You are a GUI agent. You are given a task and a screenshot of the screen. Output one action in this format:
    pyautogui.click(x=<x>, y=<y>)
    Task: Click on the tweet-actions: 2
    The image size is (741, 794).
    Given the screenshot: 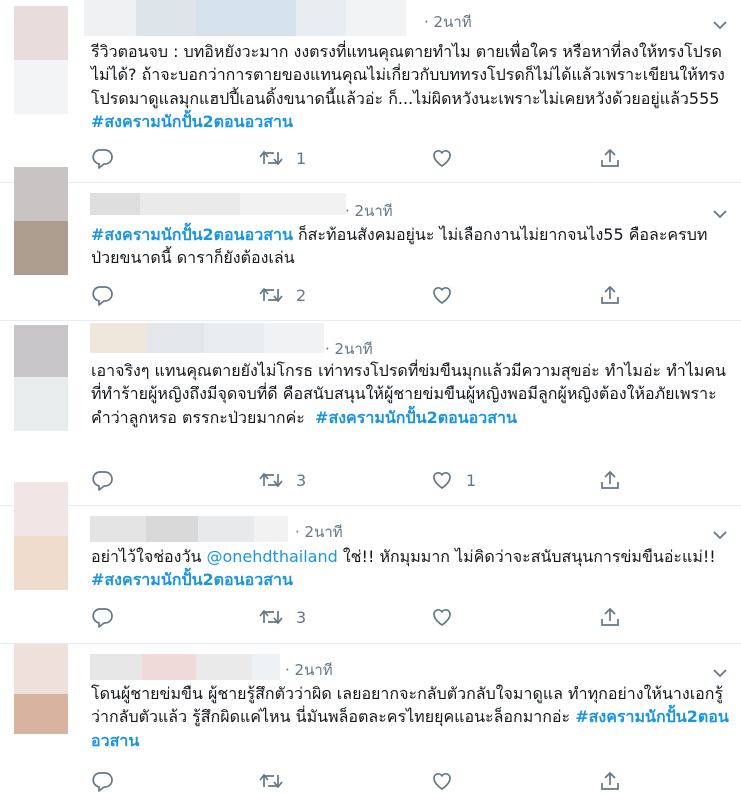 What is the action you would take?
    pyautogui.click(x=360, y=295)
    